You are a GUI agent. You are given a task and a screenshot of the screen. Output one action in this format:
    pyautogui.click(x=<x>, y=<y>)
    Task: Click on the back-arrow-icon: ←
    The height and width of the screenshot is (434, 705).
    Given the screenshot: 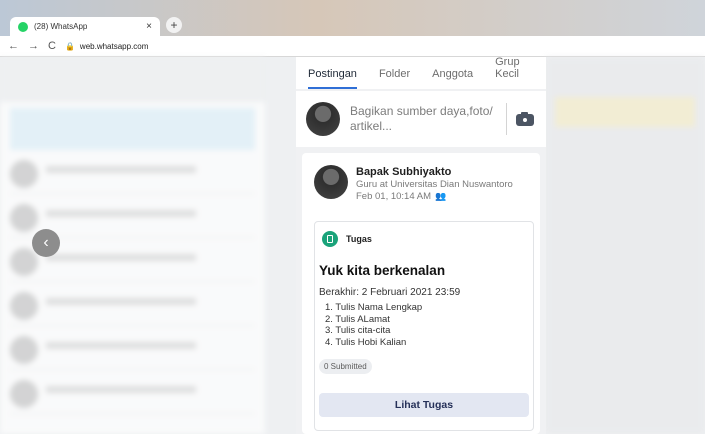 What is the action you would take?
    pyautogui.click(x=13, y=46)
    